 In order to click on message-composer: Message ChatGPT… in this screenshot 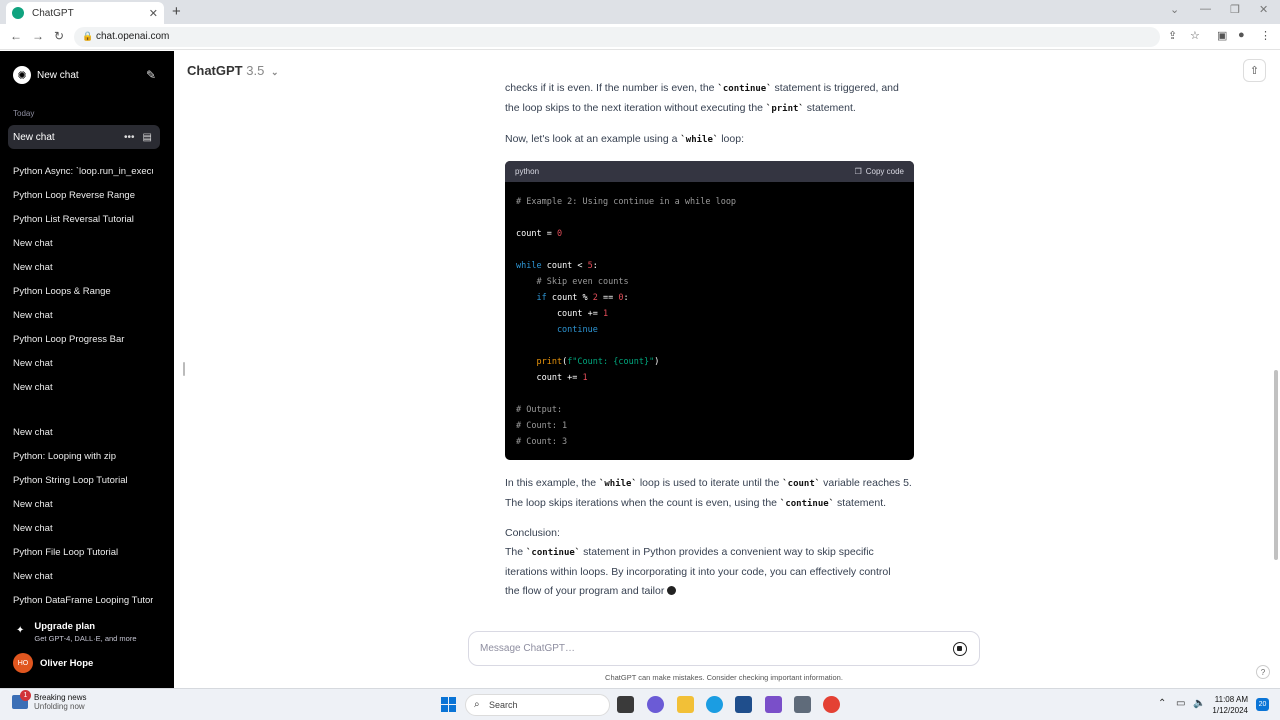, I will do `click(724, 648)`.